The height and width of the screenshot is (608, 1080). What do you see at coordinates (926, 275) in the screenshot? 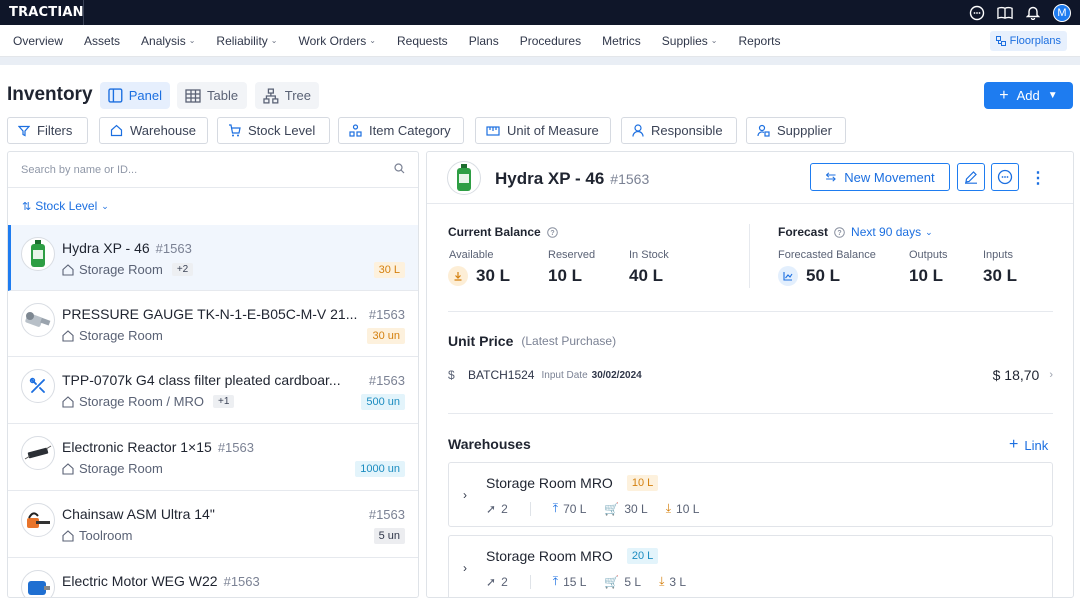
I see `outputs-value: 10 L` at bounding box center [926, 275].